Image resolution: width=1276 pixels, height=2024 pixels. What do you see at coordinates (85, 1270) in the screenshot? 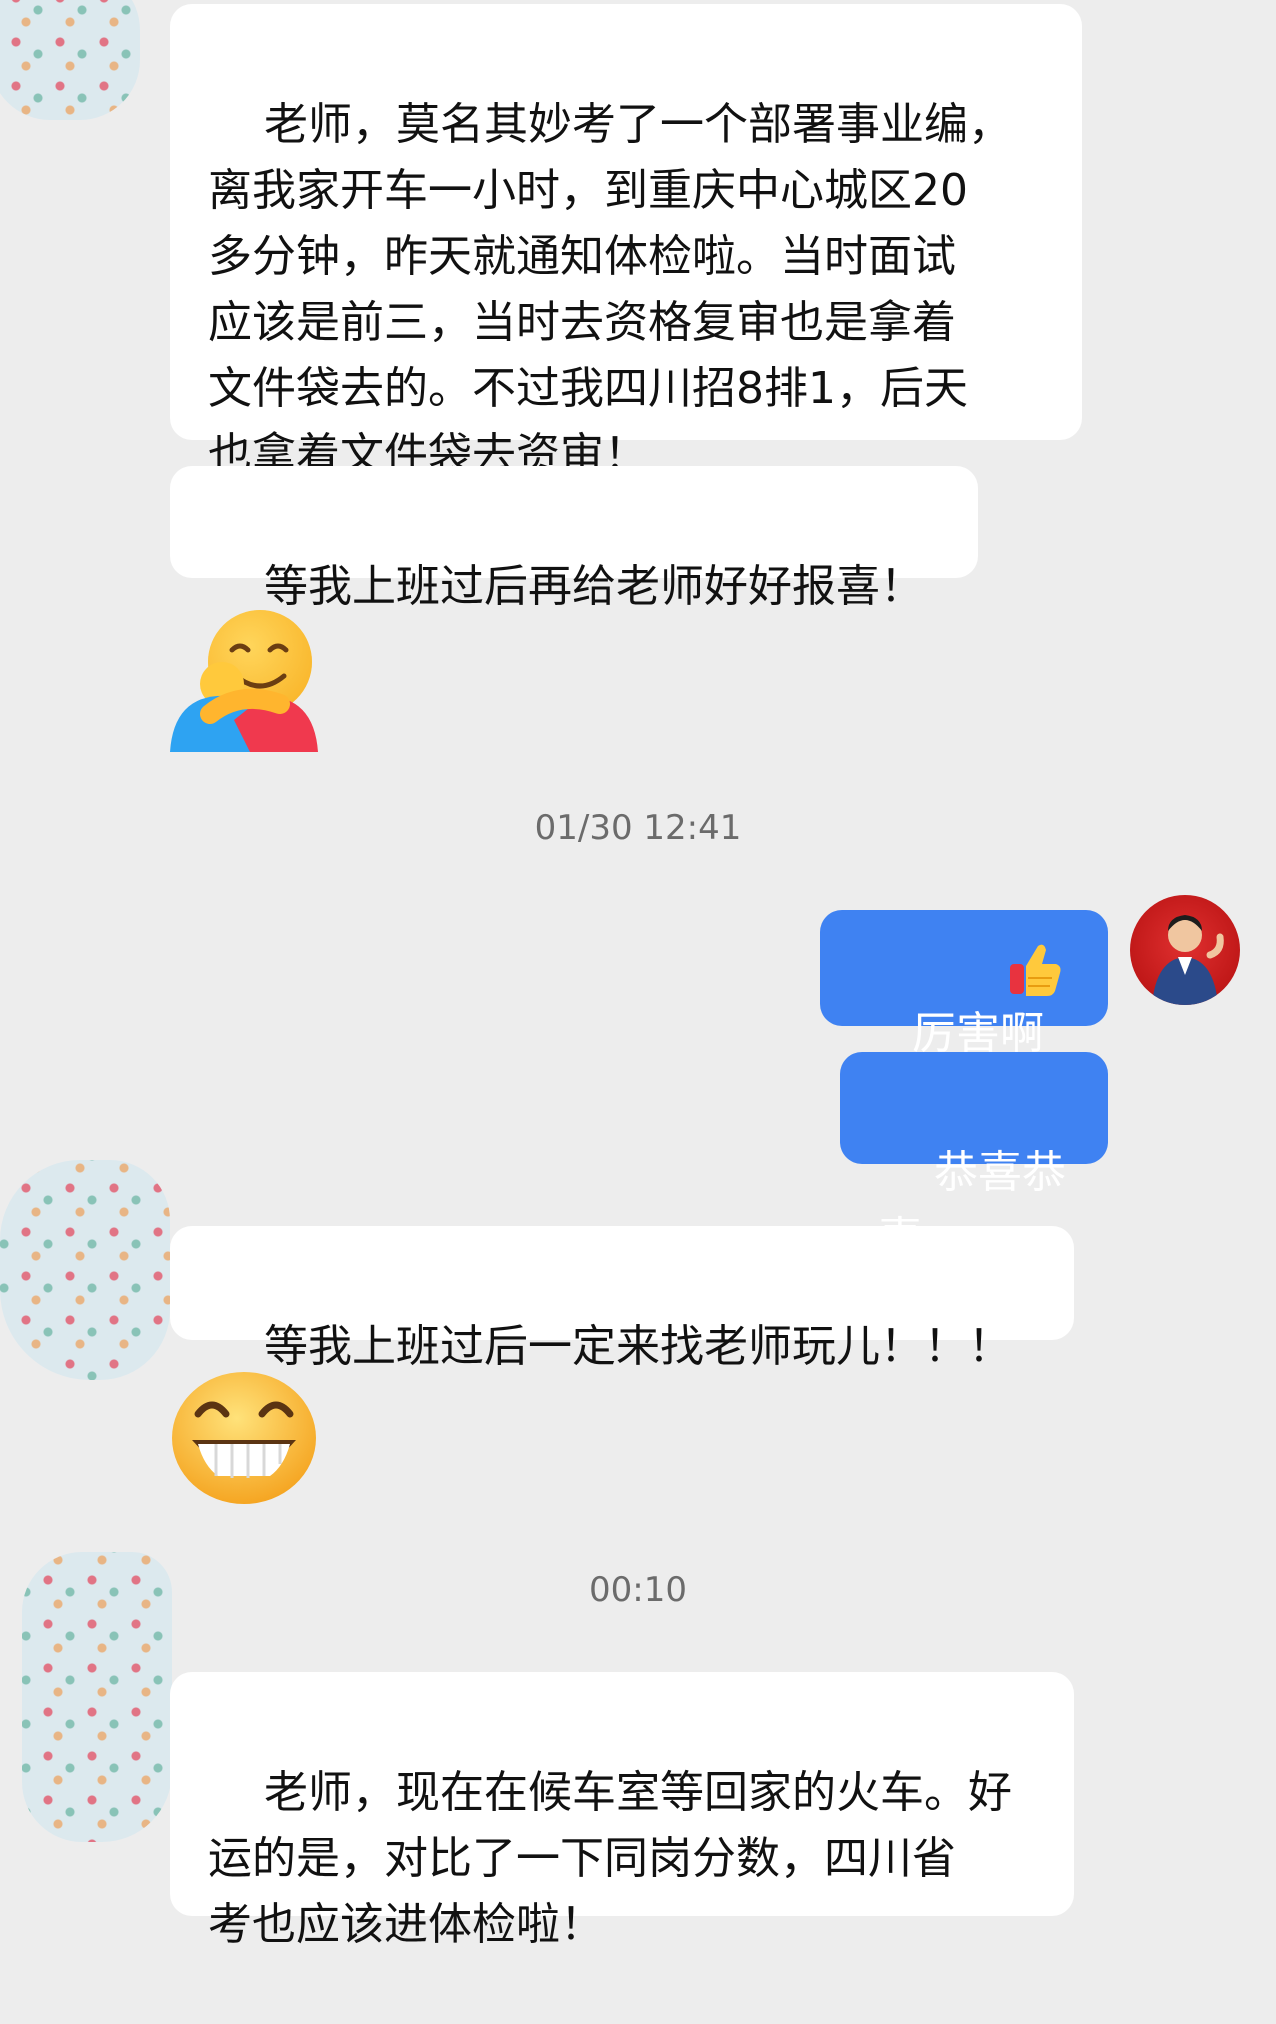
I see `contact-avatar-middle` at bounding box center [85, 1270].